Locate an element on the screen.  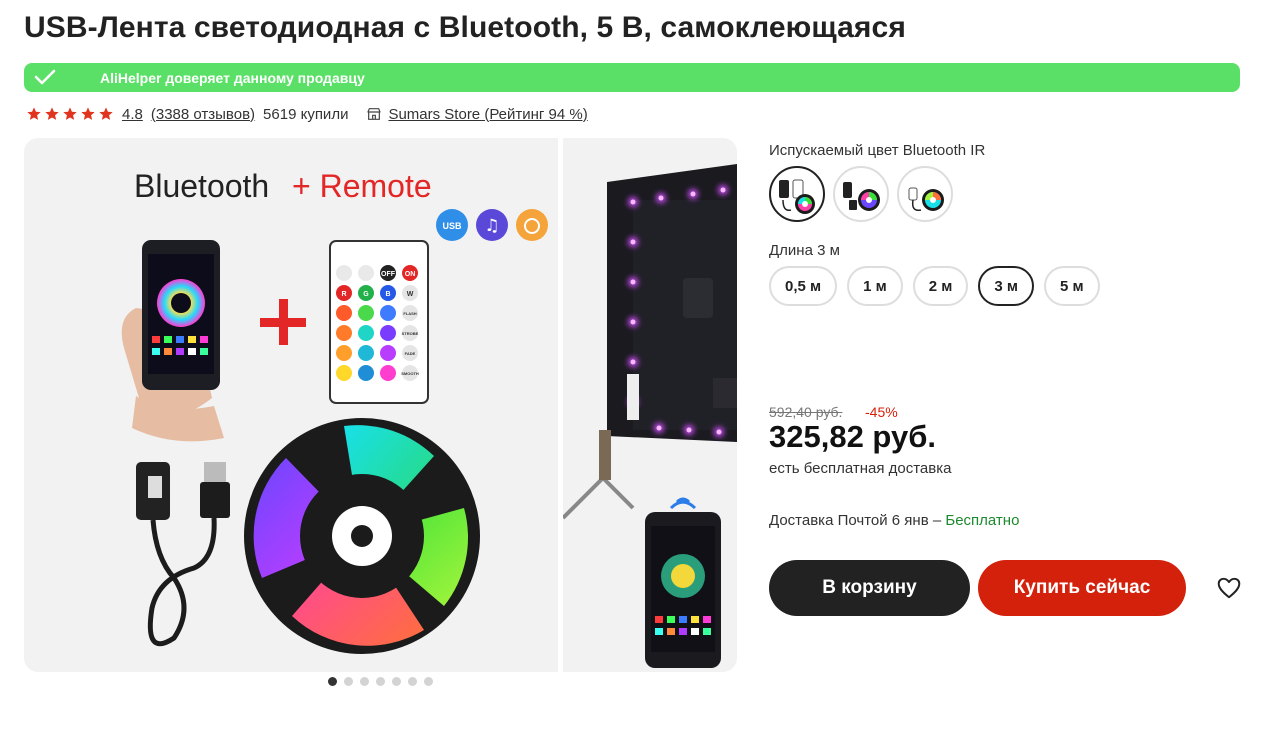
check-icon is located at coordinates (45, 77).